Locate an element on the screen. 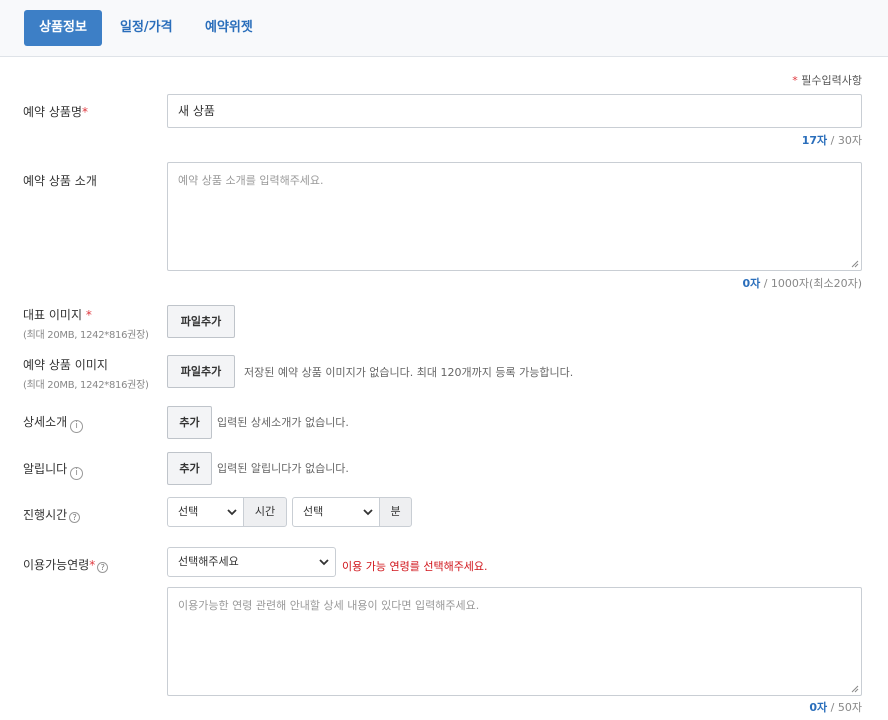  age-label: 이용가능연령*? is located at coordinates (66, 564).